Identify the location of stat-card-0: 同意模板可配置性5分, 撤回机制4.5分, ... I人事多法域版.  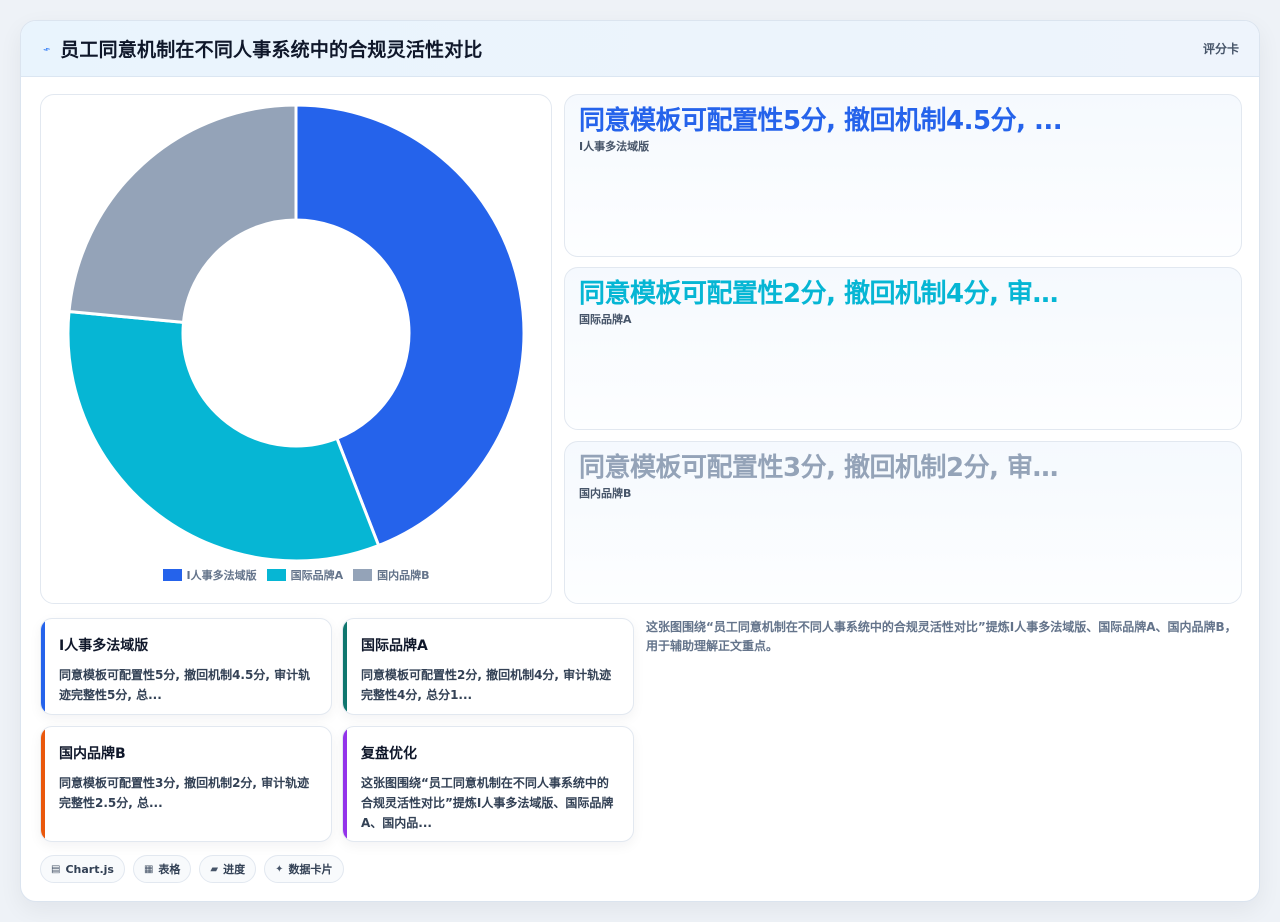
(903, 175).